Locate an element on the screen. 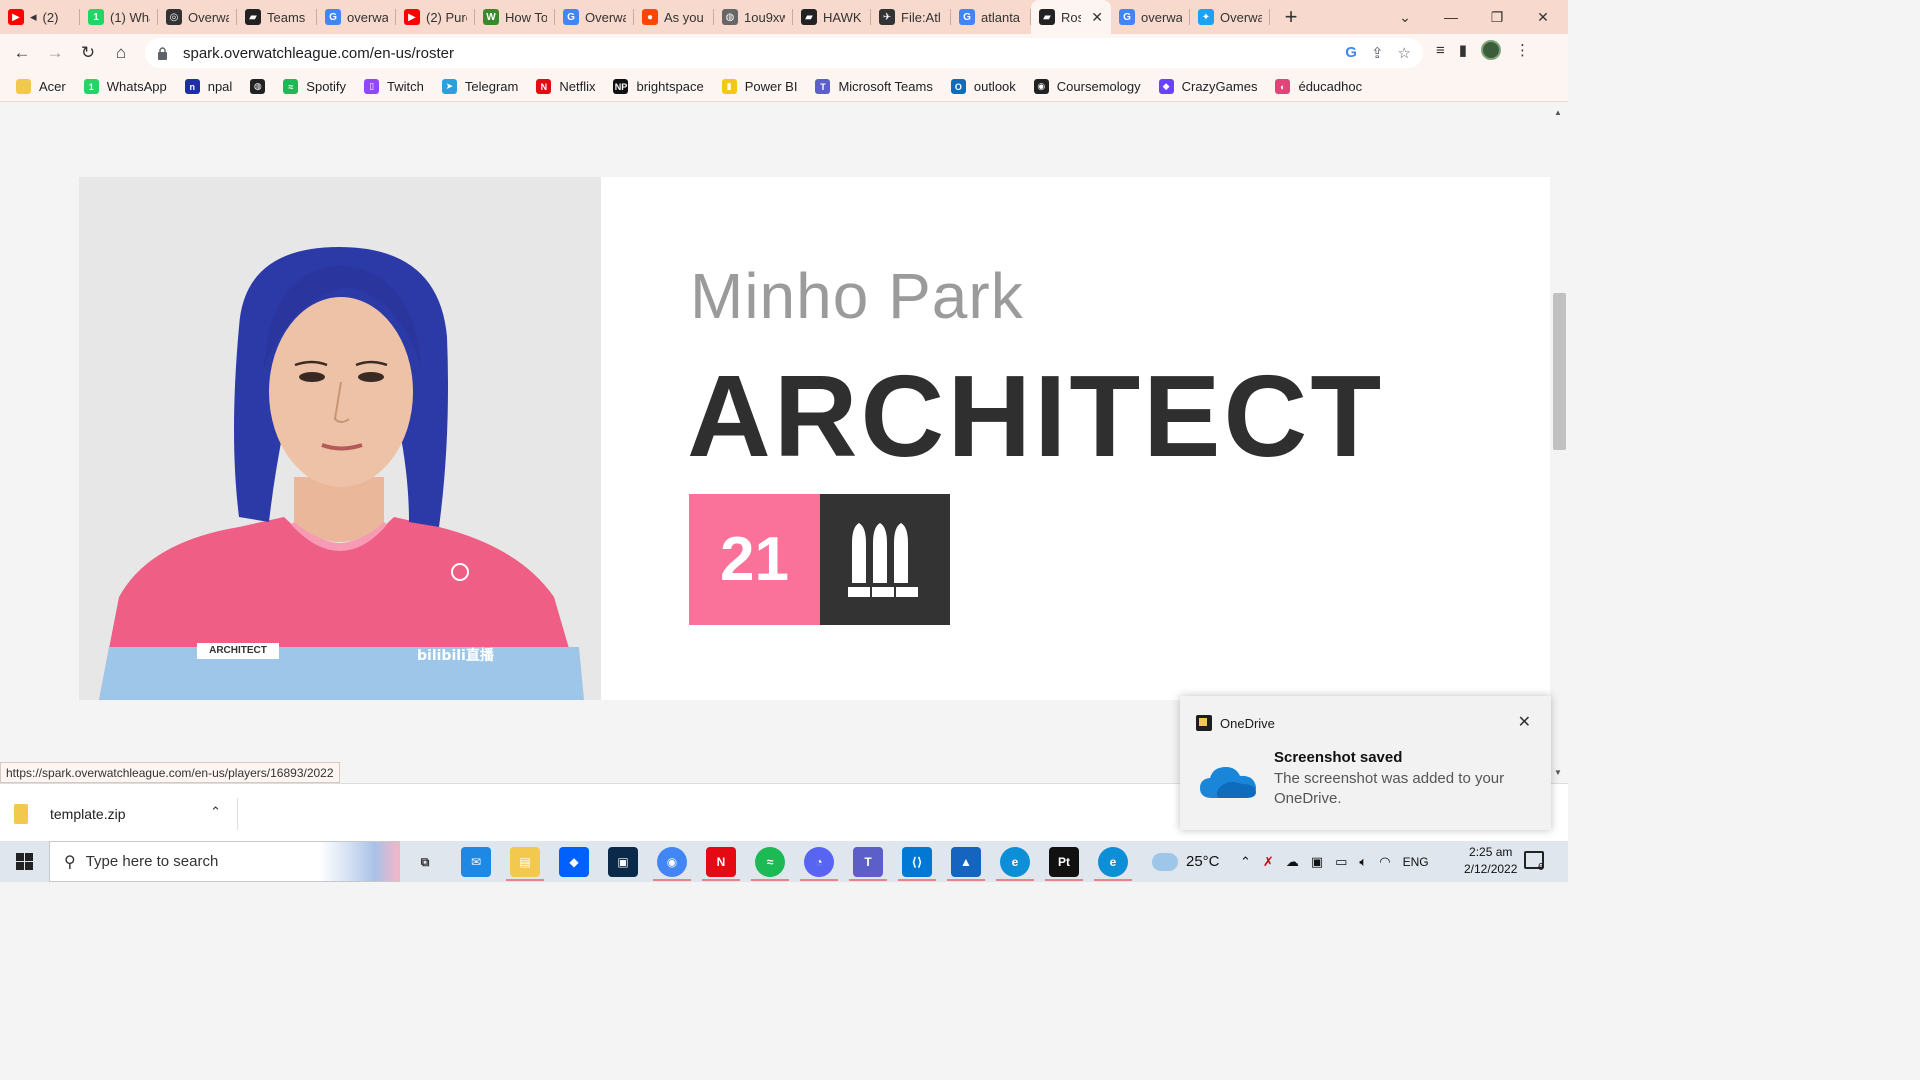 This screenshot has width=1920, height=1080. bookmark-5: ▯ Twitch is located at coordinates (394, 86).